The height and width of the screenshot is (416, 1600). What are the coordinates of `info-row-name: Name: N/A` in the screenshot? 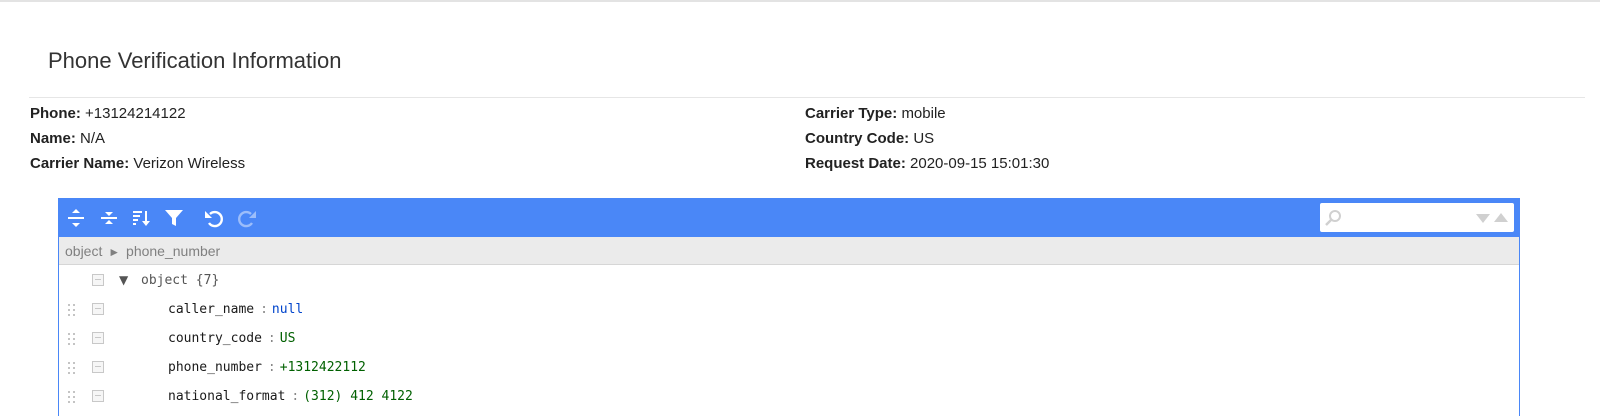 It's located at (137, 138).